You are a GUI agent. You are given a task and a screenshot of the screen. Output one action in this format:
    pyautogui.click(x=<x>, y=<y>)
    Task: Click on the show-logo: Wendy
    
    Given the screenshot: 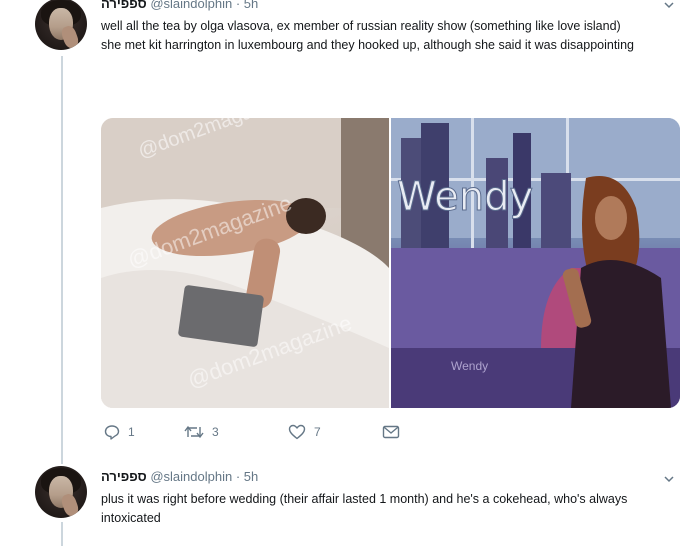 What is the action you would take?
    pyautogui.click(x=465, y=197)
    